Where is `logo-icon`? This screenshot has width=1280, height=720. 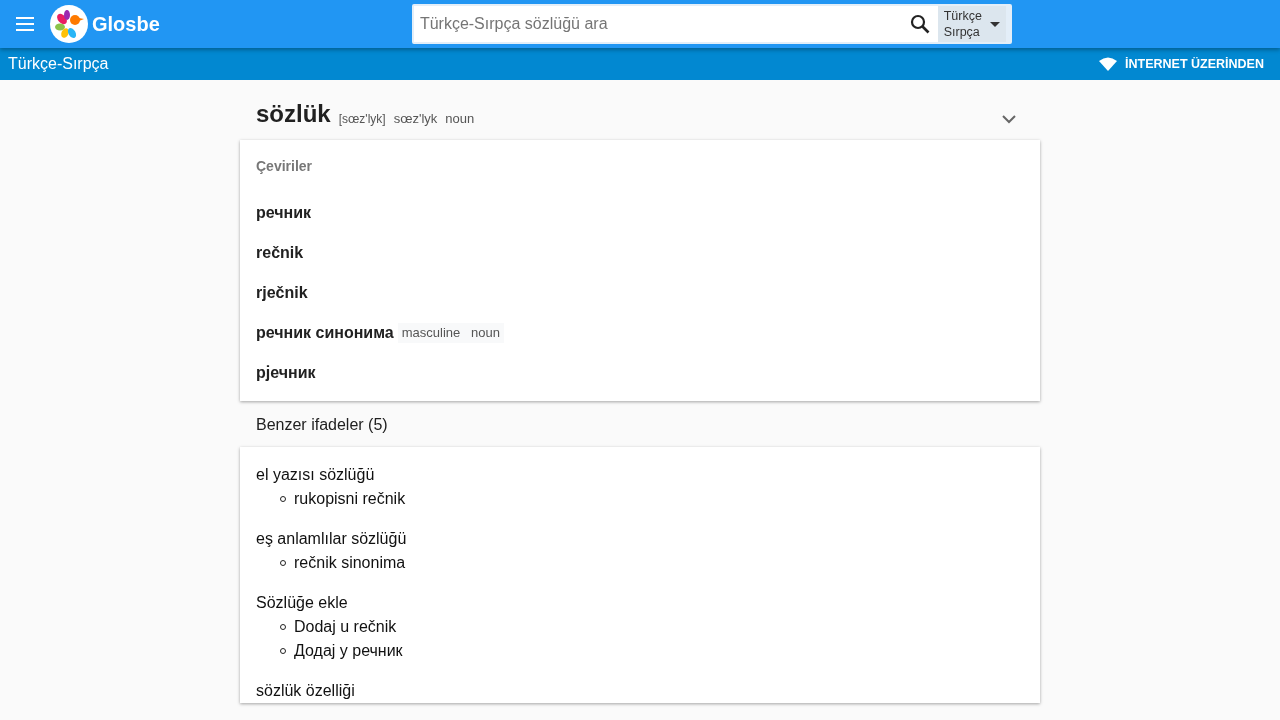 logo-icon is located at coordinates (69, 24).